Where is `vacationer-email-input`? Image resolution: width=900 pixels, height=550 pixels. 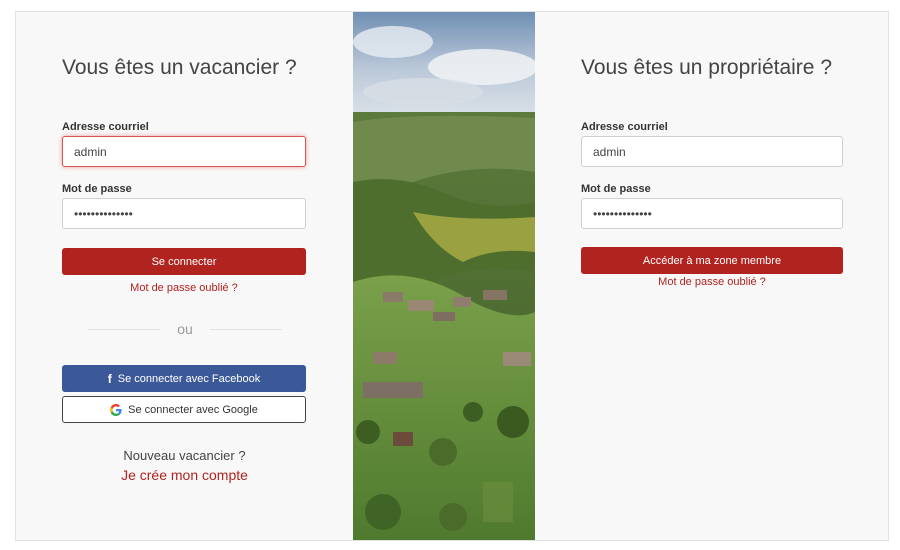
vacationer-email-input is located at coordinates (184, 151).